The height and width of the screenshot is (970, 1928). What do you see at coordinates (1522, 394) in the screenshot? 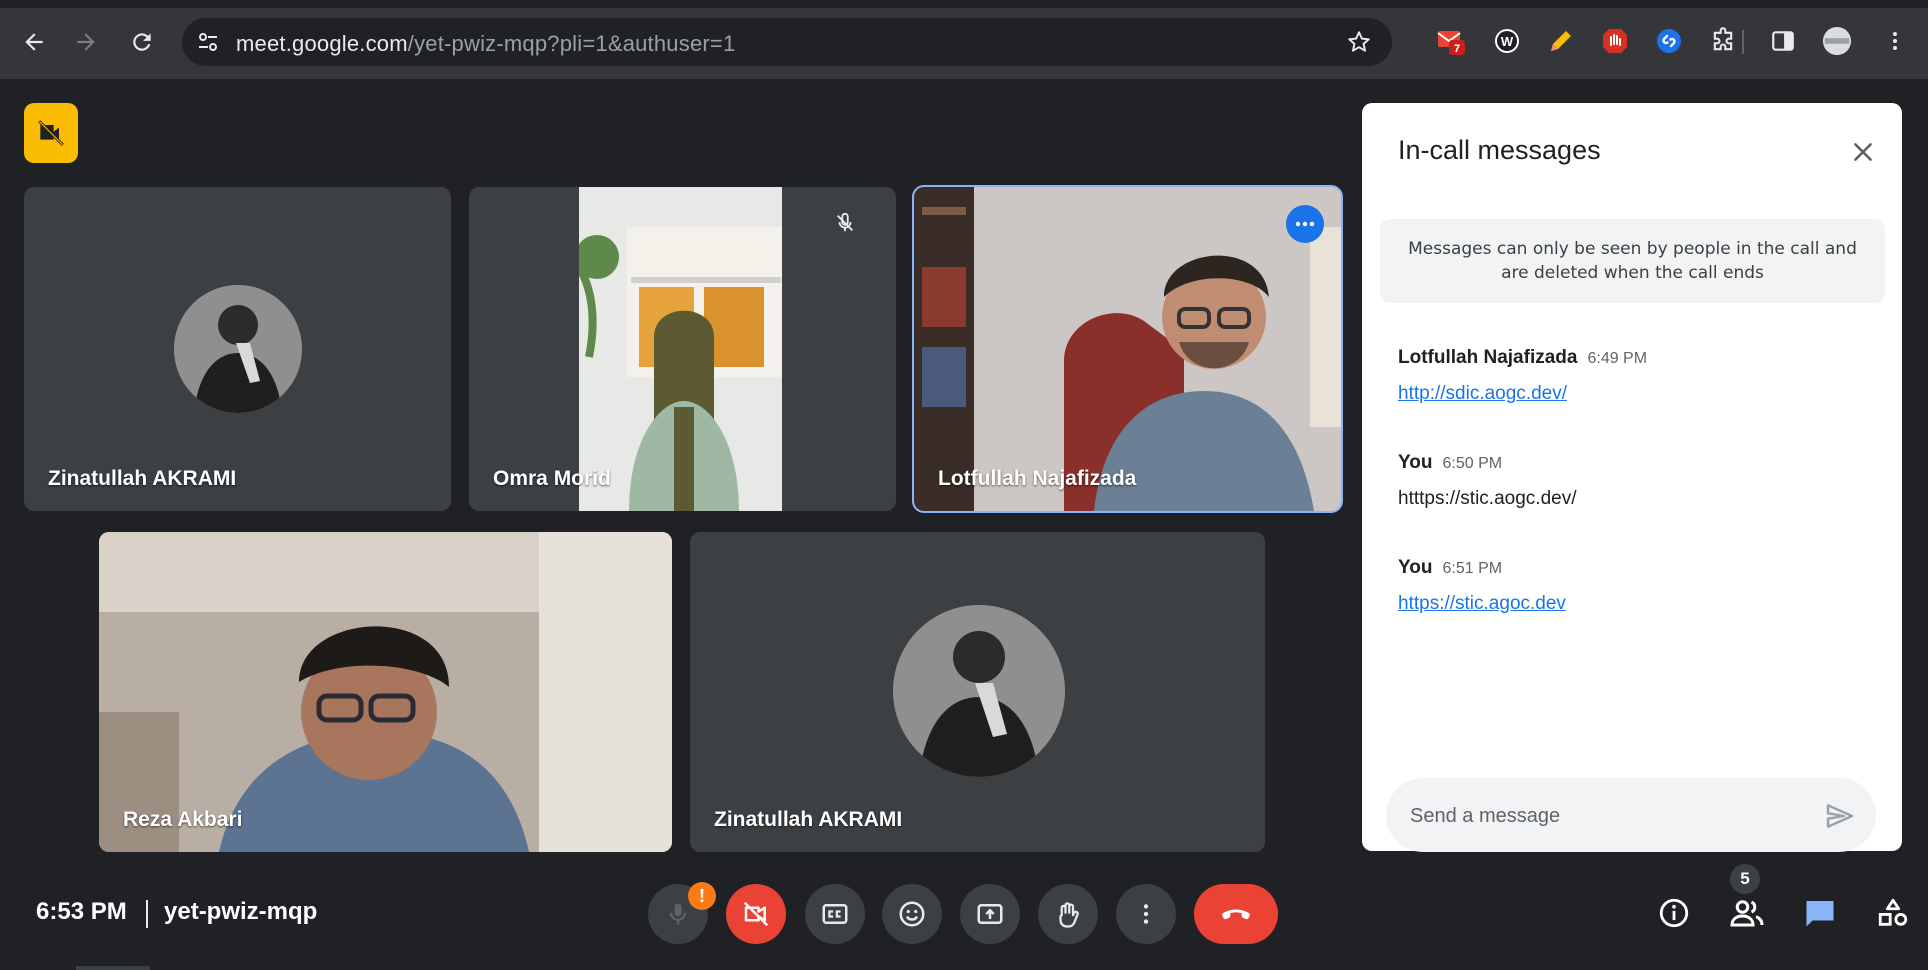
I see `message-link: http://sdic.aogc.dev/` at bounding box center [1522, 394].